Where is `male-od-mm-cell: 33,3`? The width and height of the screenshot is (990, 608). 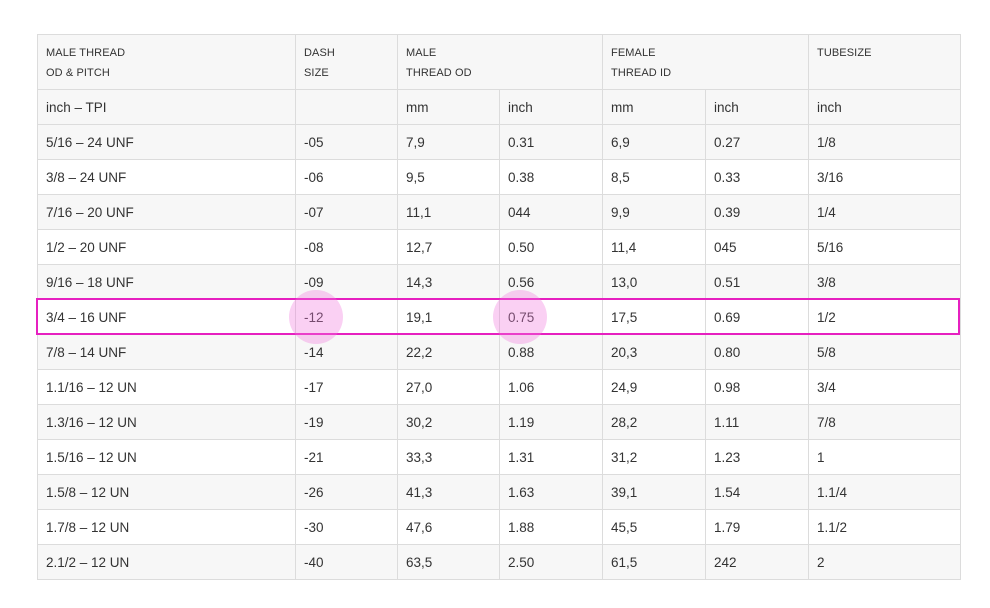
male-od-mm-cell: 33,3 is located at coordinates (448, 457).